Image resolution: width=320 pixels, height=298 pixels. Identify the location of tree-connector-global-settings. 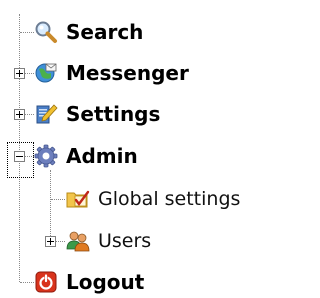
(58, 199).